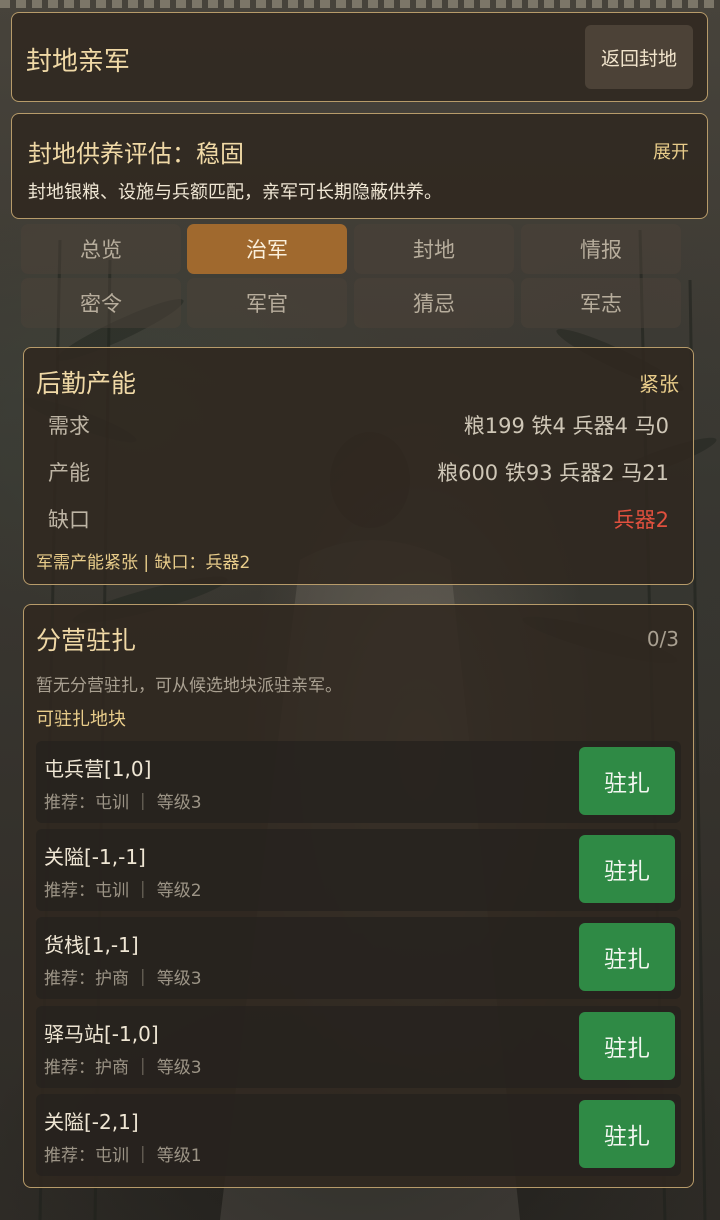 The height and width of the screenshot is (1220, 720). Describe the element at coordinates (434, 249) in the screenshot. I see `tab-fief: 封地` at that location.